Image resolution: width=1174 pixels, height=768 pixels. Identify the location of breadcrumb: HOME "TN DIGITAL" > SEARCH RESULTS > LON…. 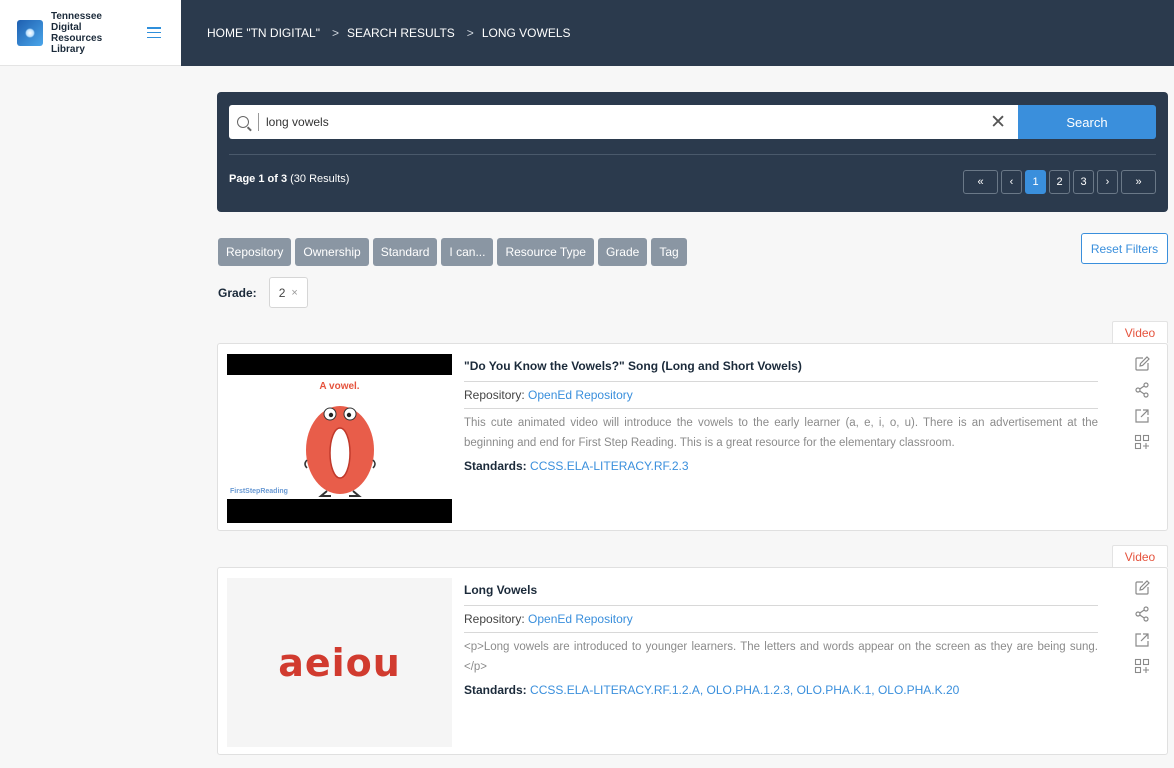
(677, 33).